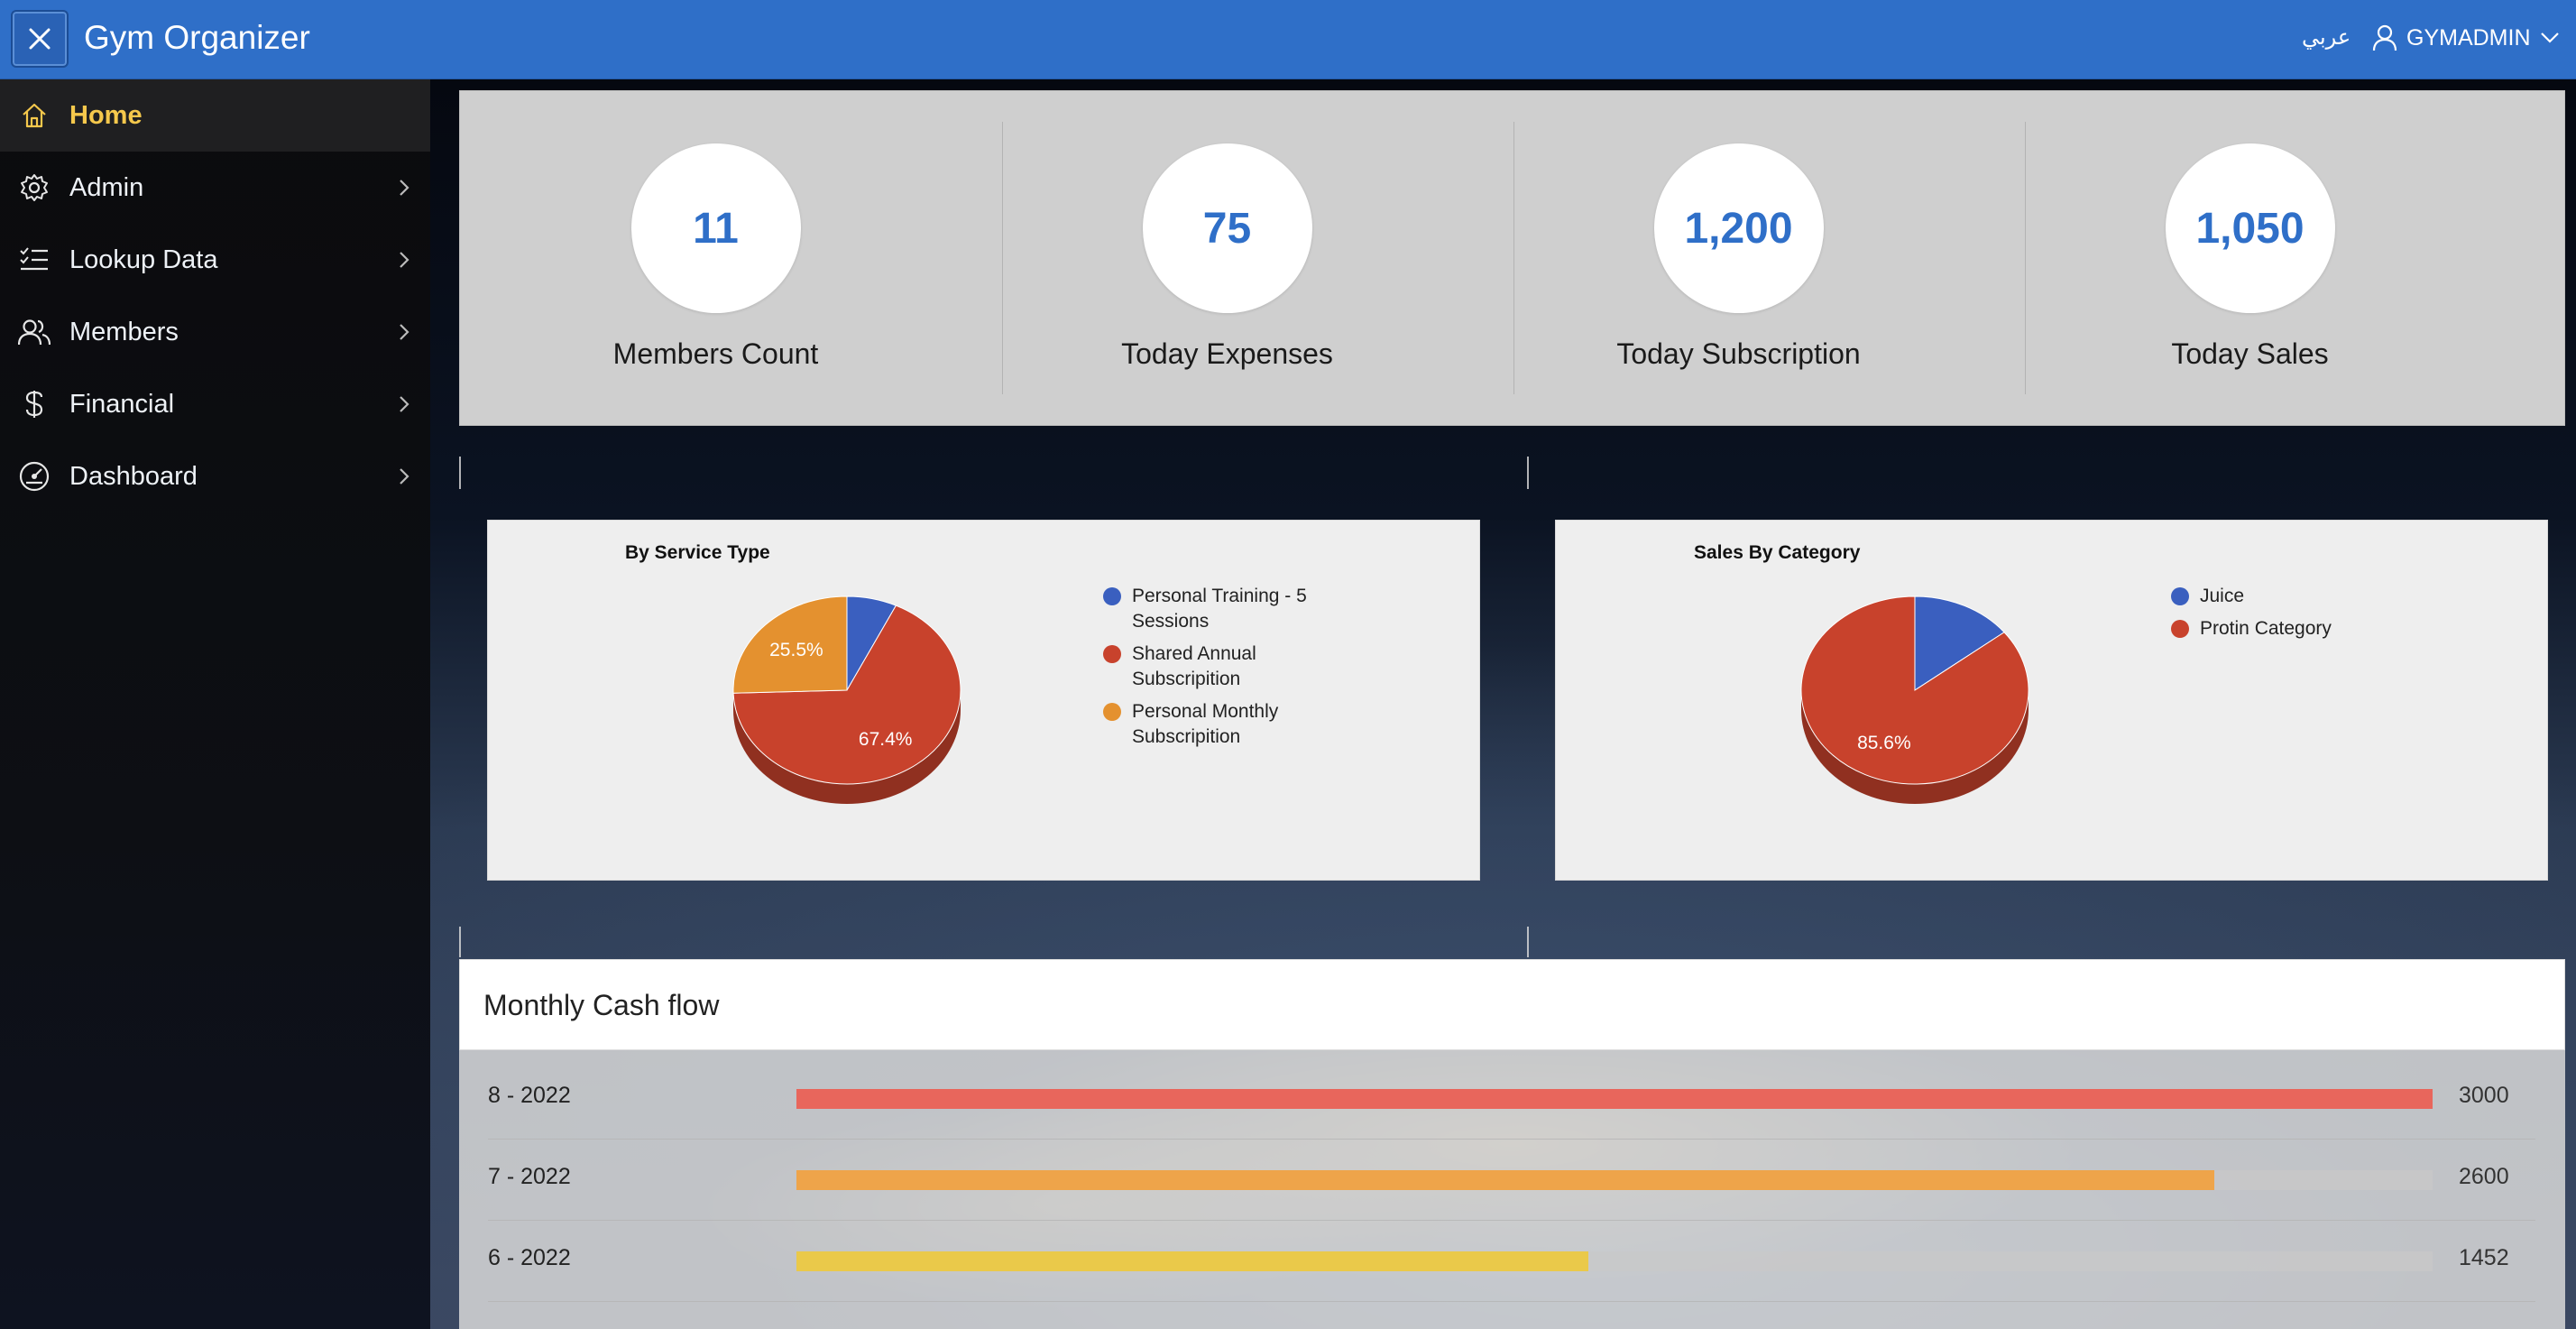  Describe the element at coordinates (2250, 228) in the screenshot. I see `stat-value: 1,050` at that location.